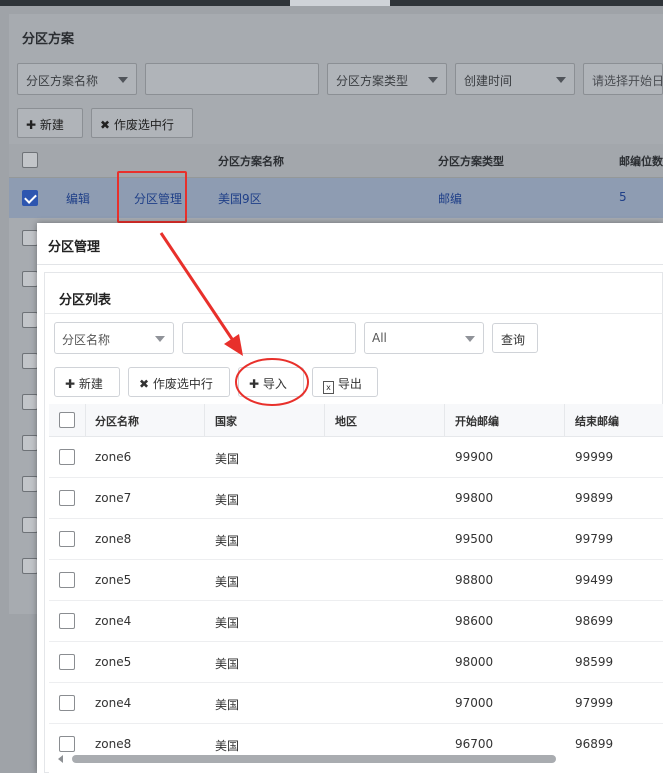 This screenshot has width=663, height=773. Describe the element at coordinates (474, 621) in the screenshot. I see `row-start-zip: 98600` at that location.